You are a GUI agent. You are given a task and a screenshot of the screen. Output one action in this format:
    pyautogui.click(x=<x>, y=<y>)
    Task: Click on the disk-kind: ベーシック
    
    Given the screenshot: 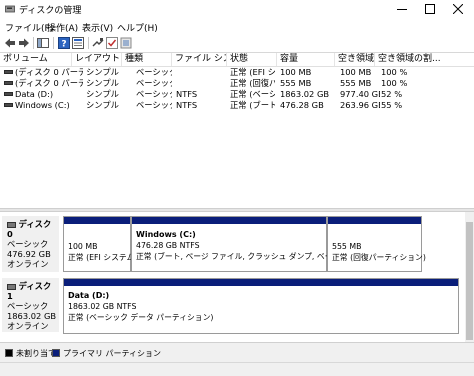 What is the action you would take?
    pyautogui.click(x=28, y=306)
    